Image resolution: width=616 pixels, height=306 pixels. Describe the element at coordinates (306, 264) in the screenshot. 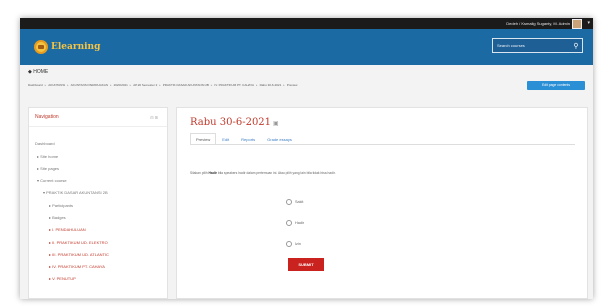

I see `submit-button: SUBMIT` at that location.